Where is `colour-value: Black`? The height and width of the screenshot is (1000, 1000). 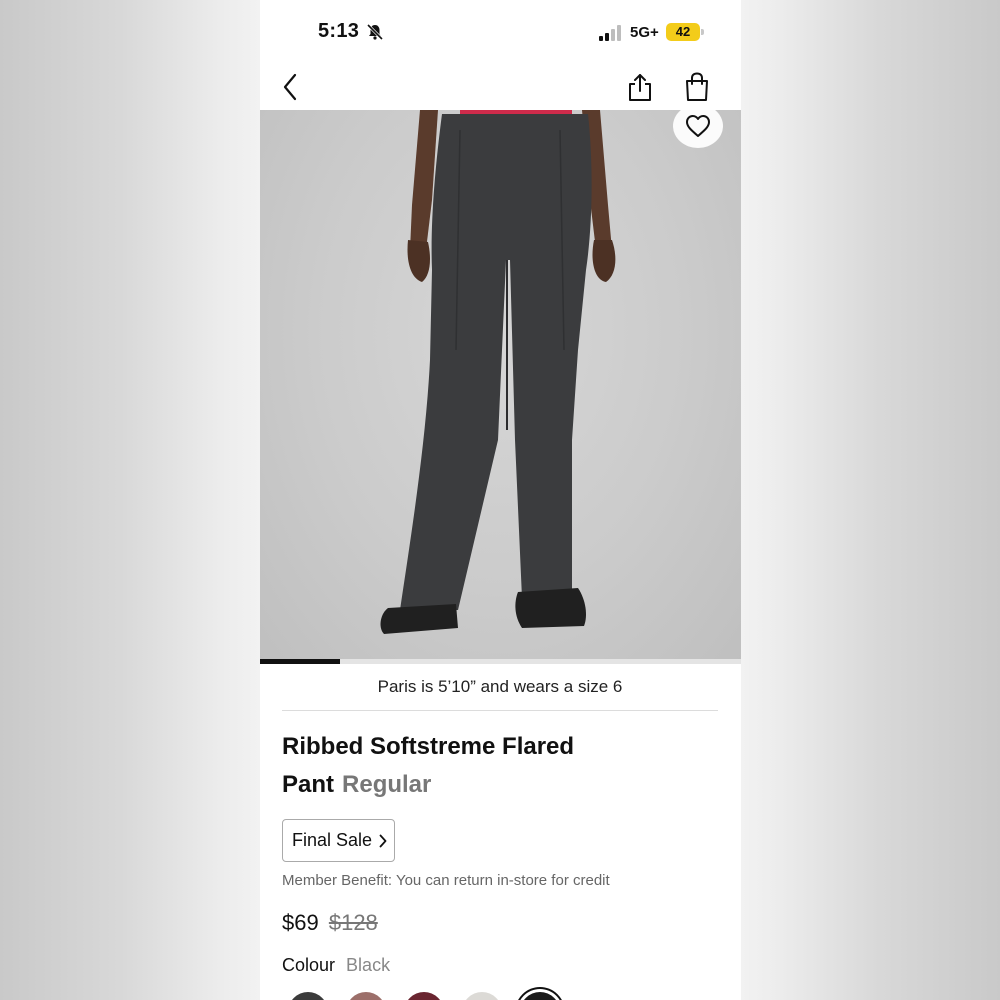 colour-value: Black is located at coordinates (368, 965).